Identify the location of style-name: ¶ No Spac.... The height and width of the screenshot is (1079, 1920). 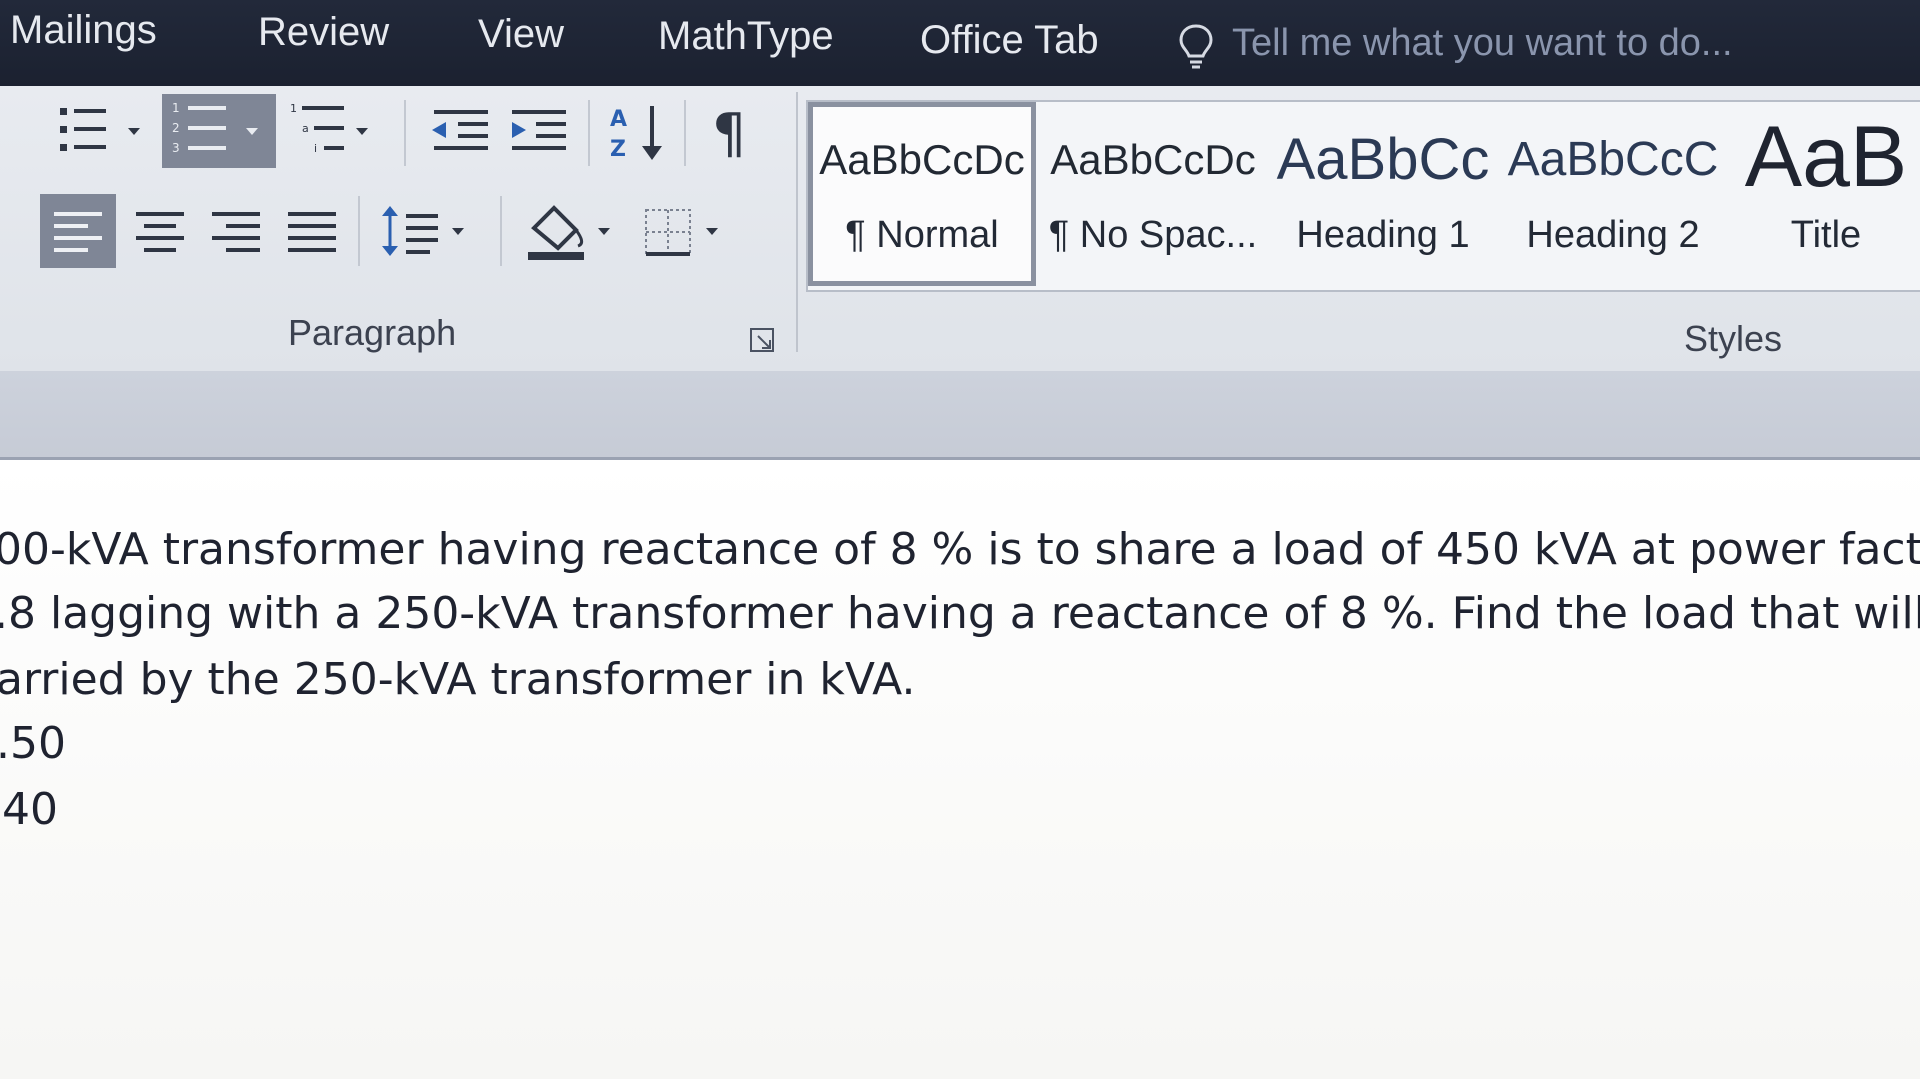
(1153, 235).